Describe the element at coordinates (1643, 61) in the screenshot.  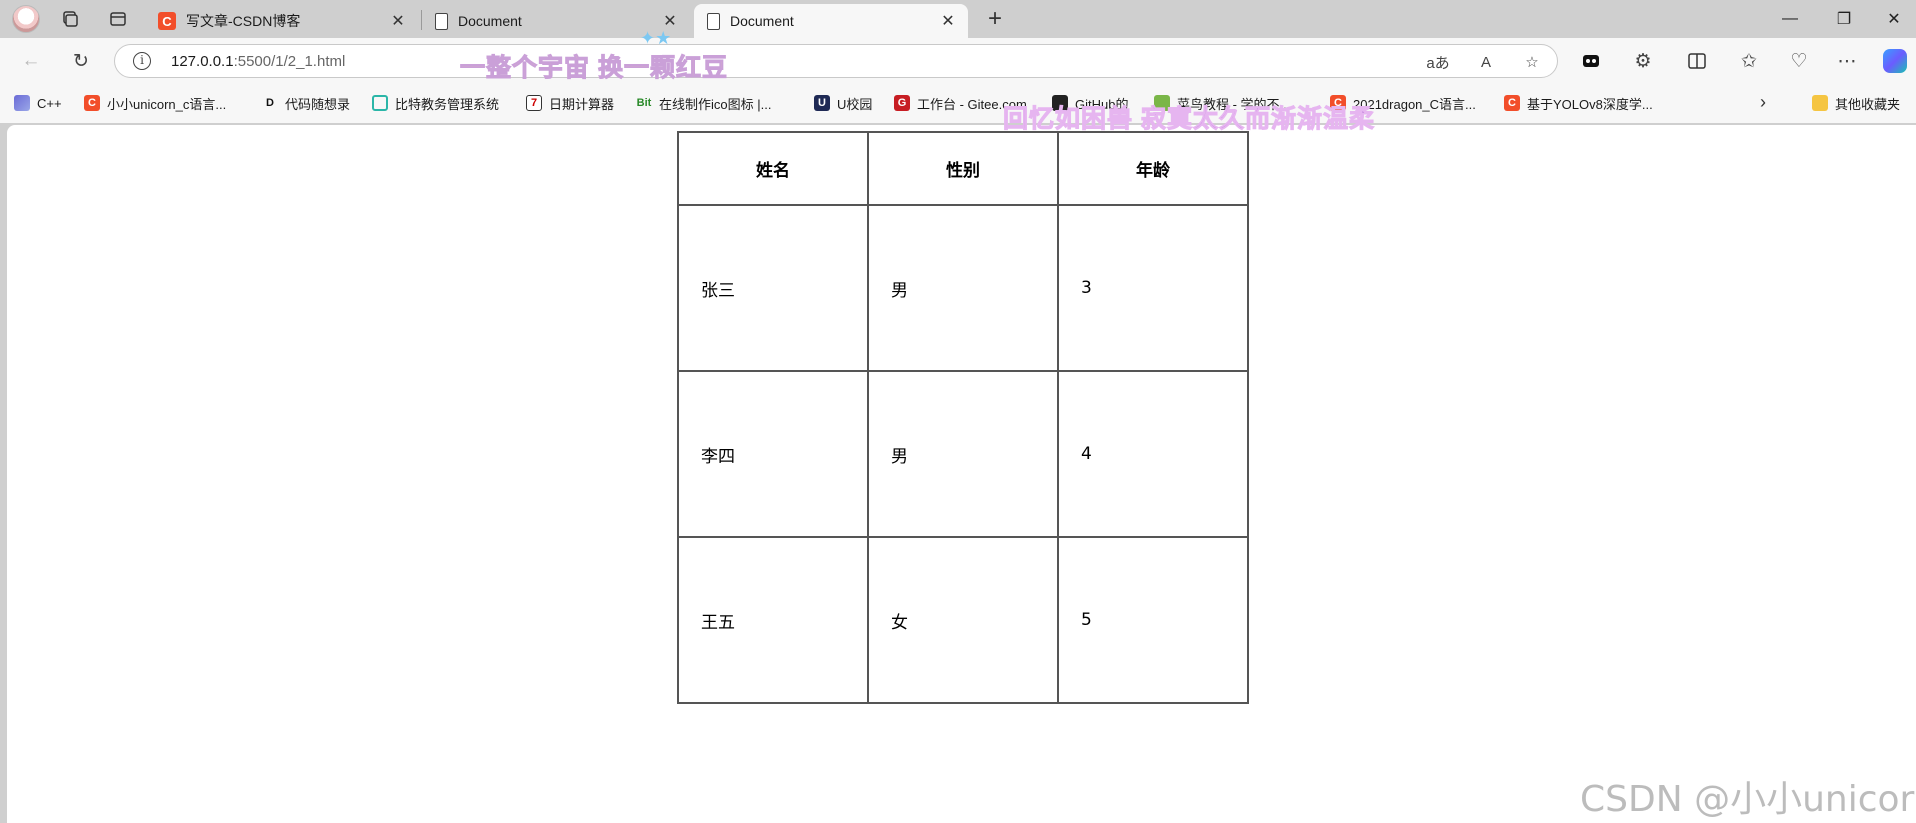
I see `extensions-puzzle-icon: ⚙` at that location.